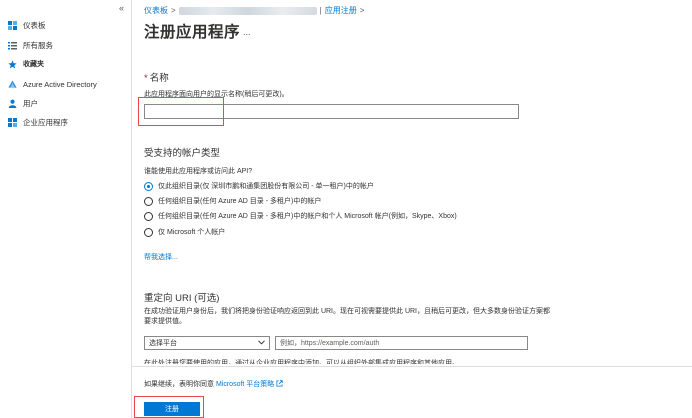  Describe the element at coordinates (279, 384) in the screenshot. I see `external-link-icon` at that location.